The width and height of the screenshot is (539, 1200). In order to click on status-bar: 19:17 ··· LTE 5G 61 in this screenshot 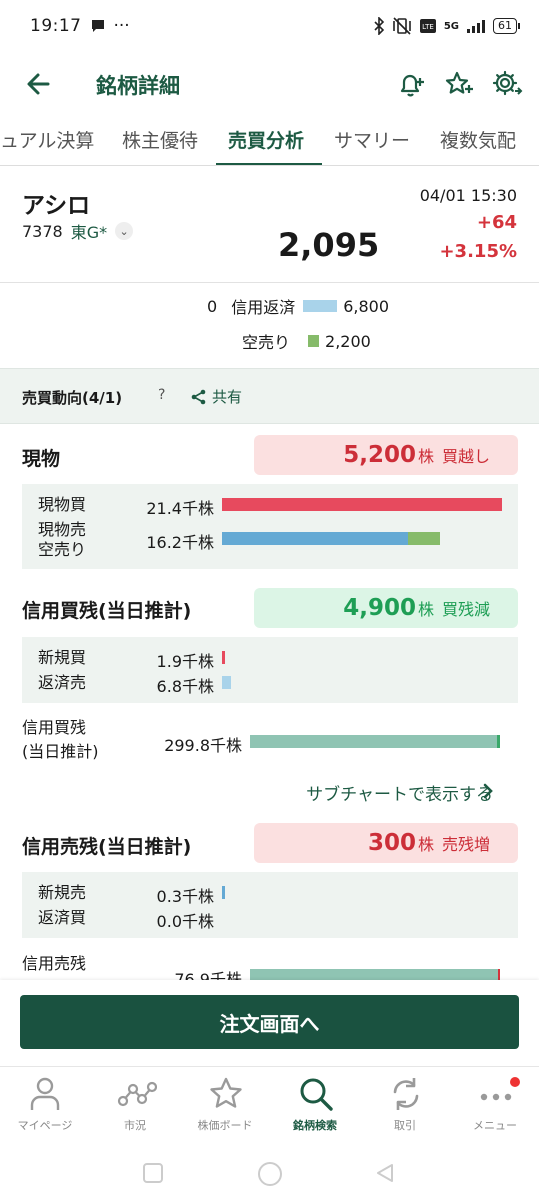, I will do `click(269, 26)`.